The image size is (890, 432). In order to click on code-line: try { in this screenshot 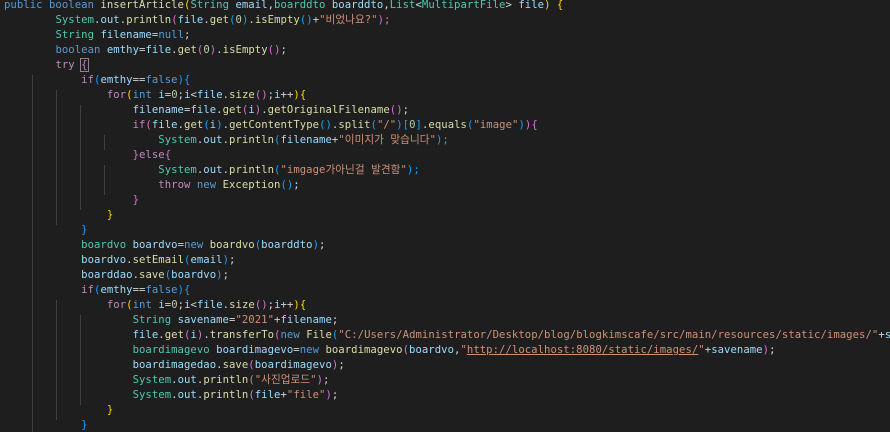, I will do `click(46, 65)`.